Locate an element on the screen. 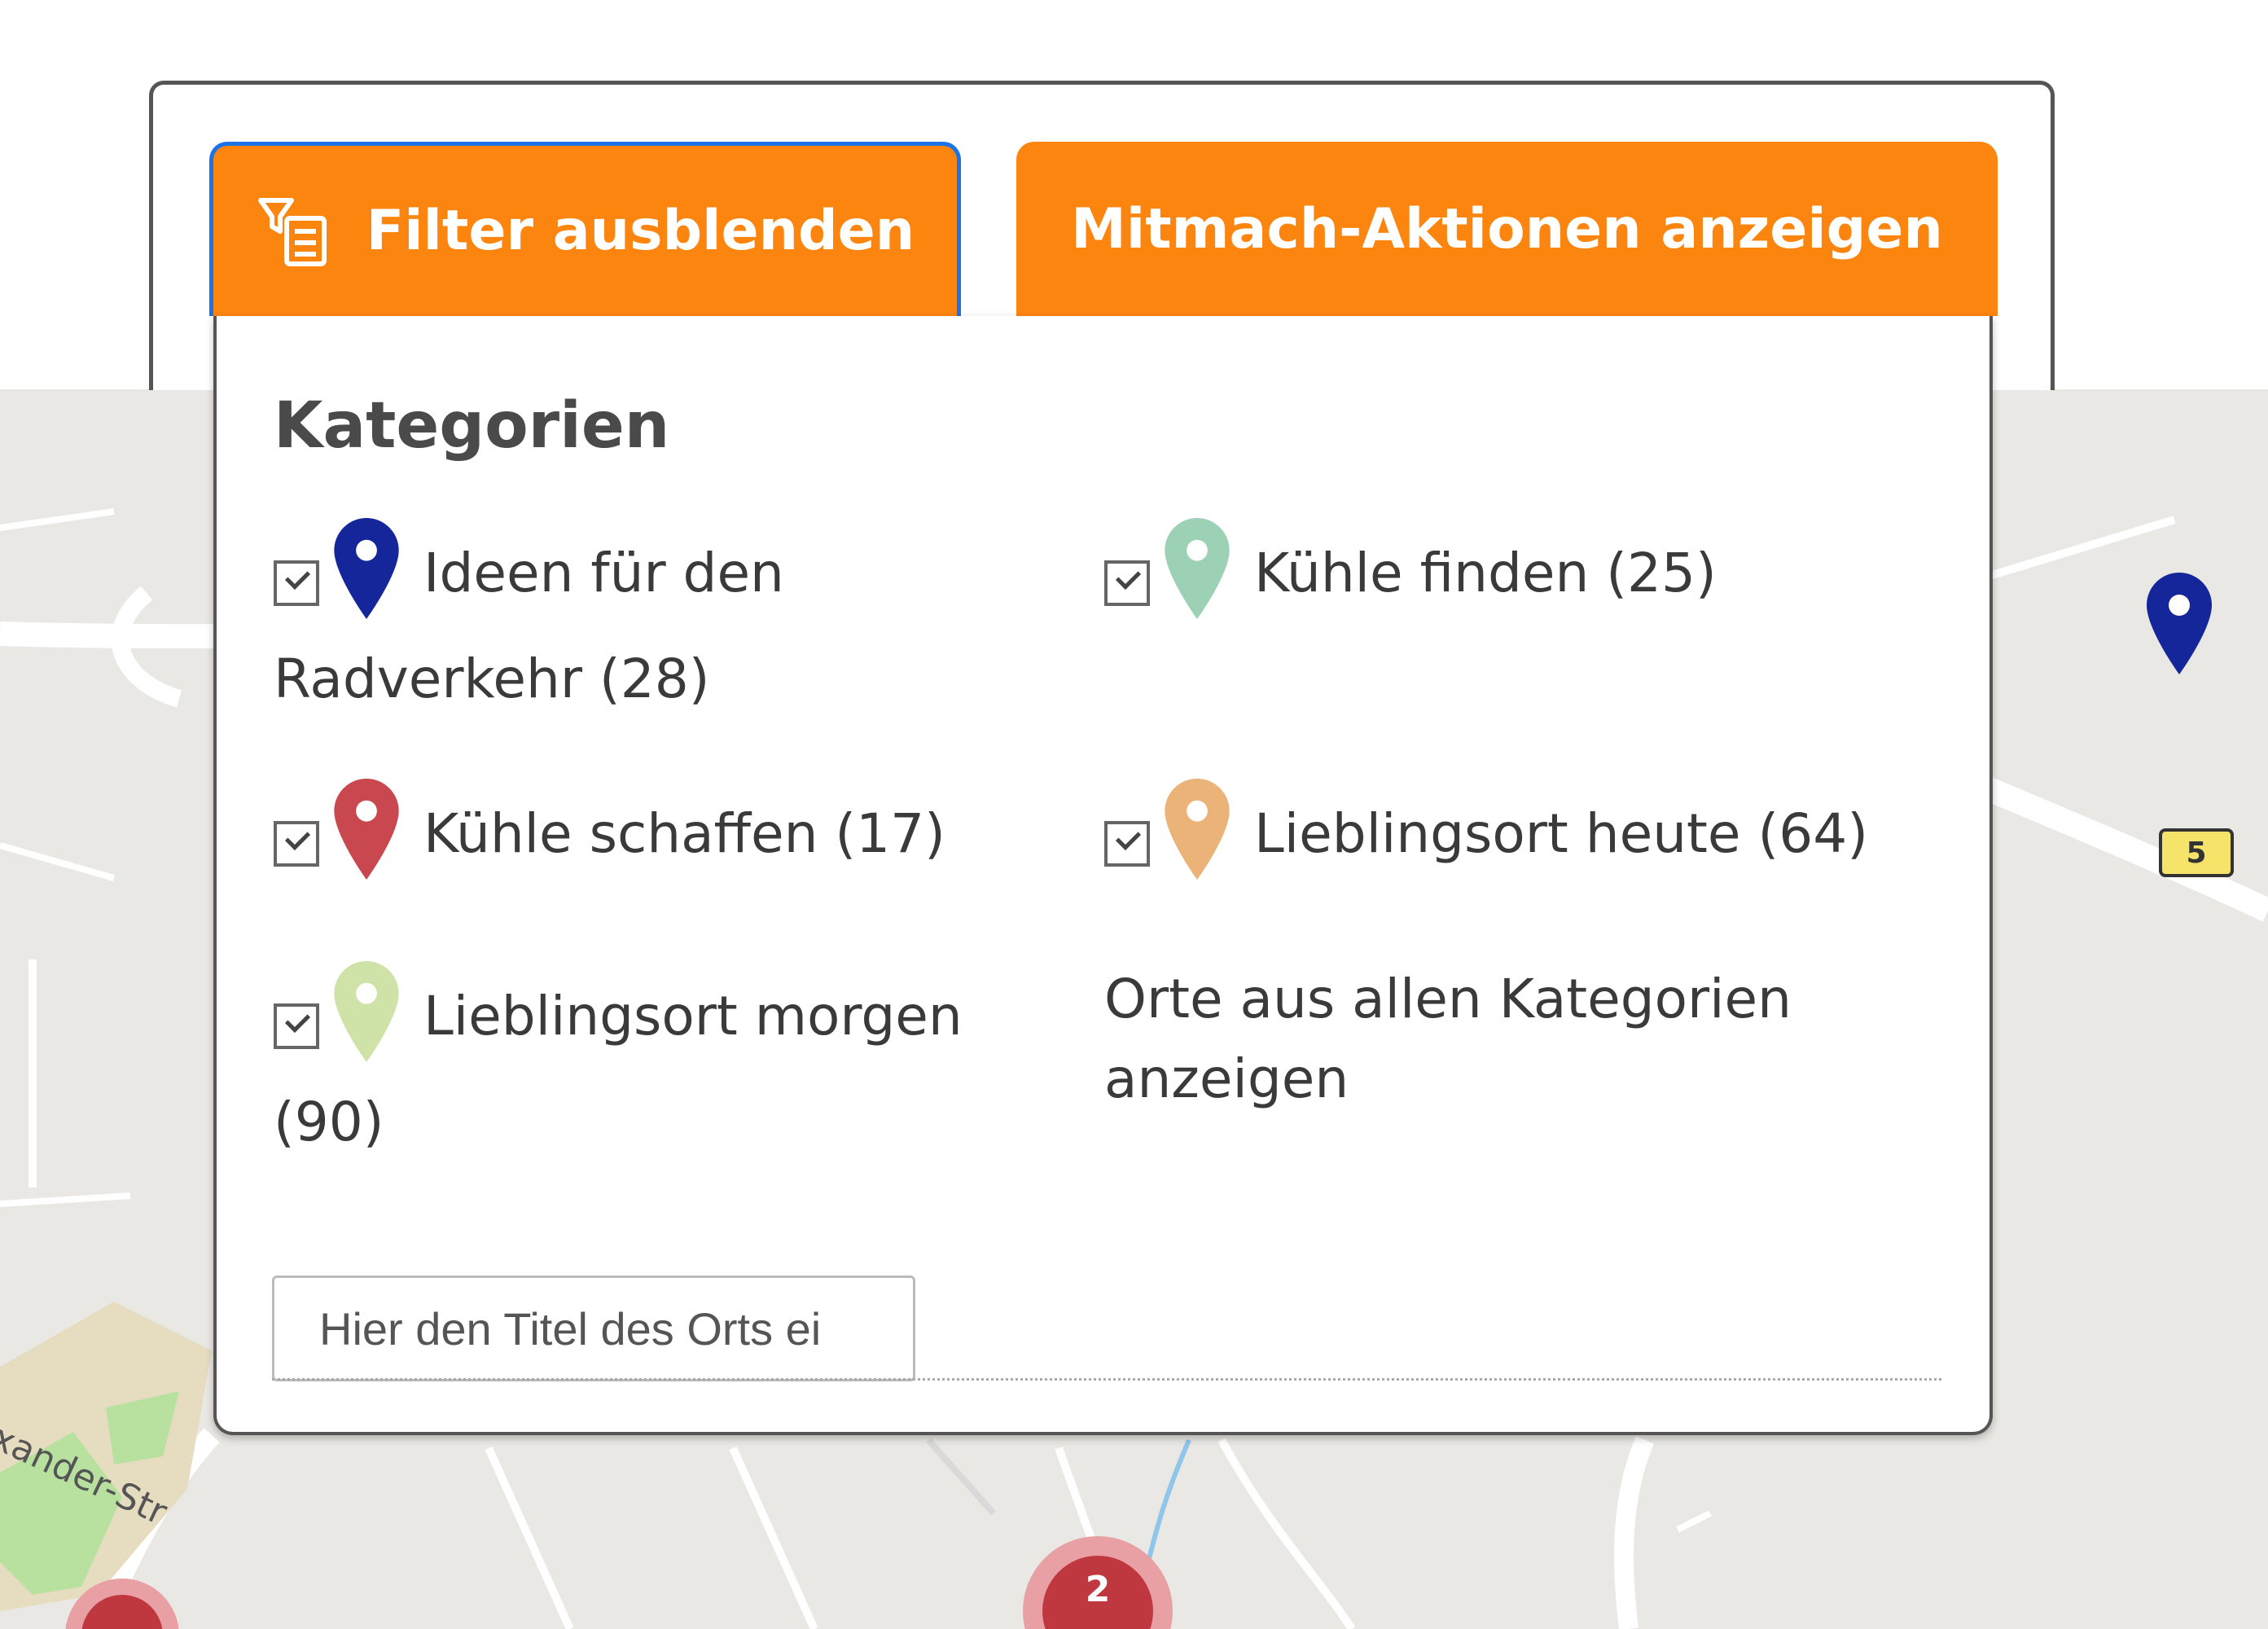  divider is located at coordinates (1107, 1379).